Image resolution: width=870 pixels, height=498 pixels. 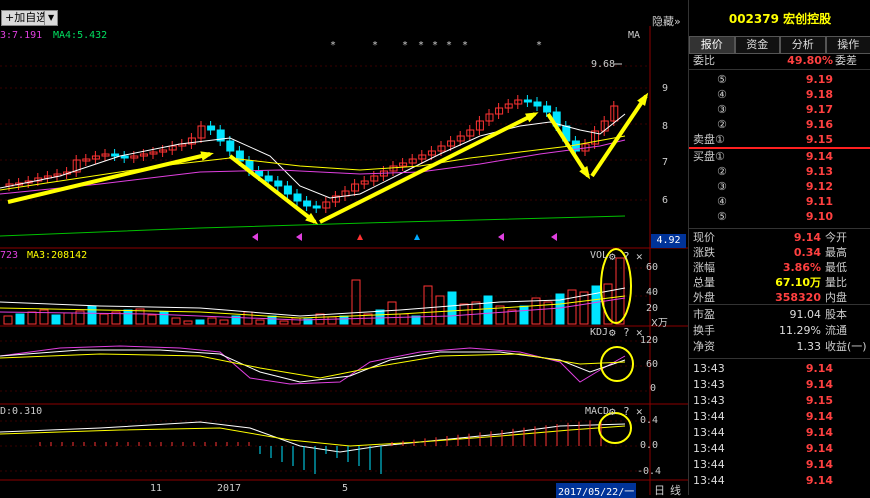 I want to click on sell-row-value: 9.17, so click(x=806, y=110).